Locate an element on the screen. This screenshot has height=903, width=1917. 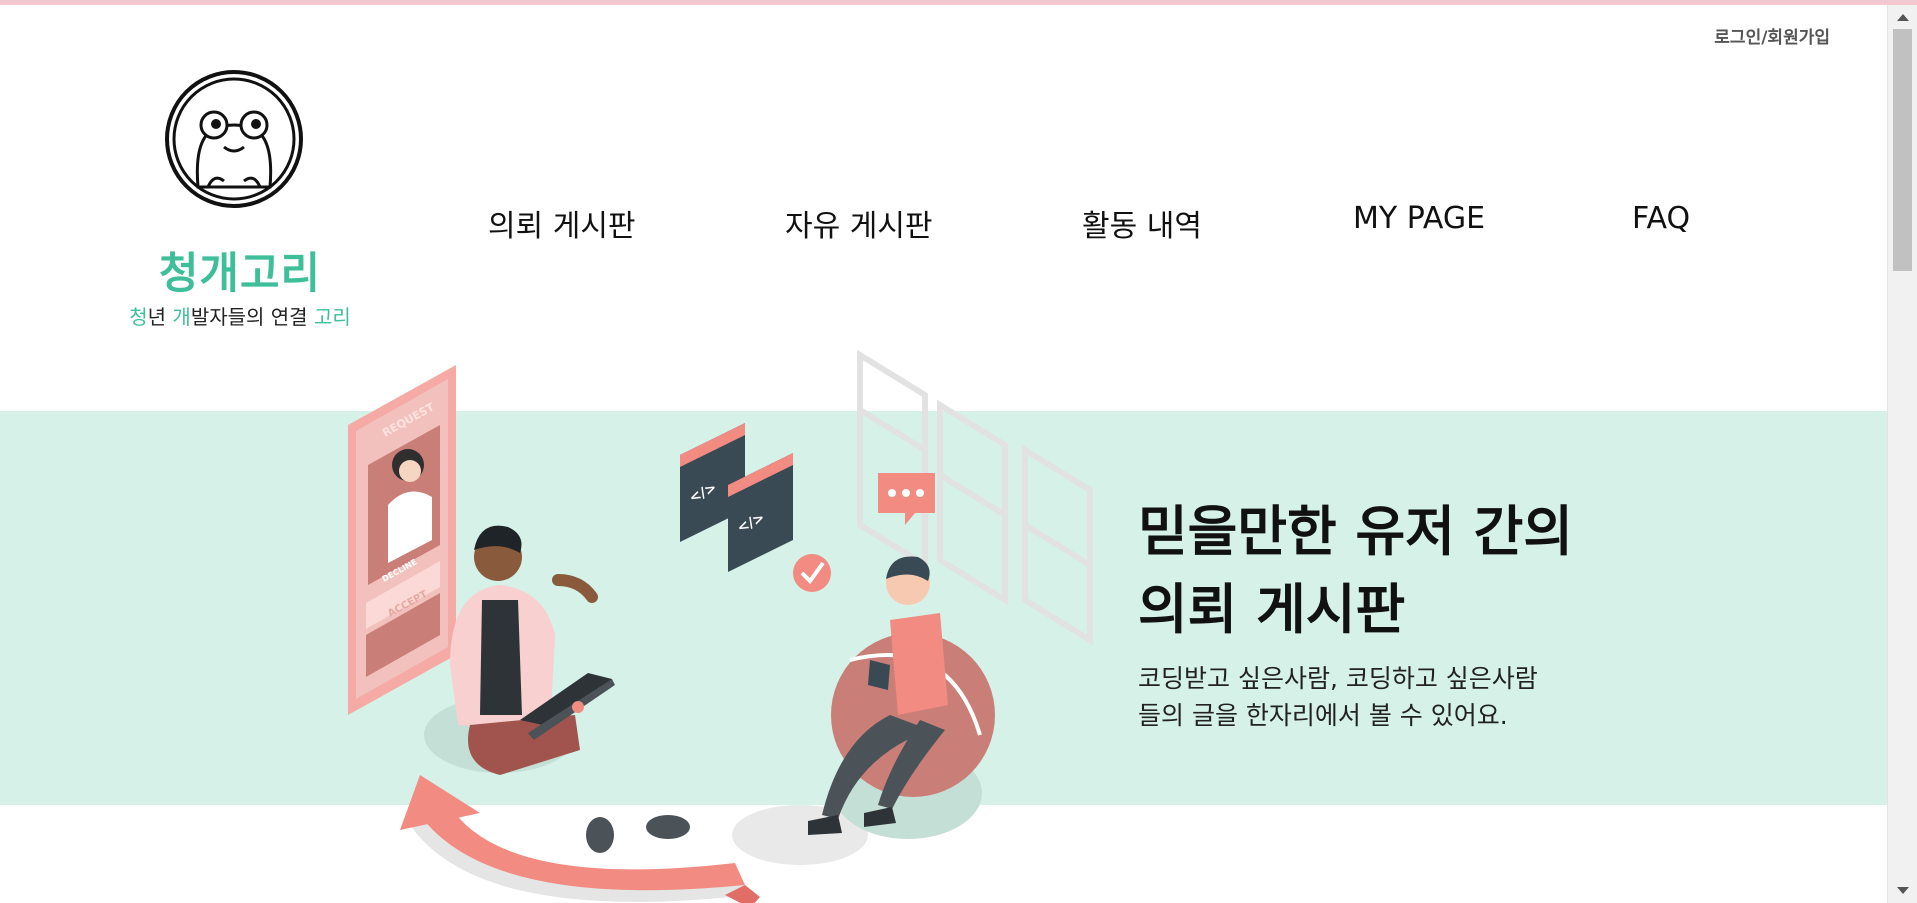
request-phone: REQUEST DECLINE ACCEPT is located at coordinates (402, 540).